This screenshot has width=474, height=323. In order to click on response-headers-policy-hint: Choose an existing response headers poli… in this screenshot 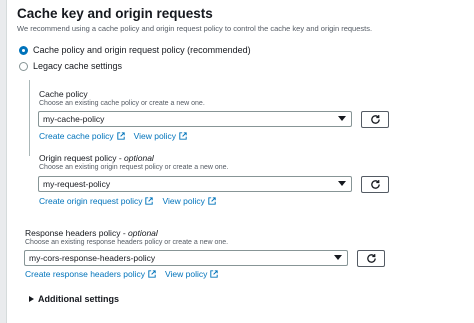, I will do `click(127, 242)`.